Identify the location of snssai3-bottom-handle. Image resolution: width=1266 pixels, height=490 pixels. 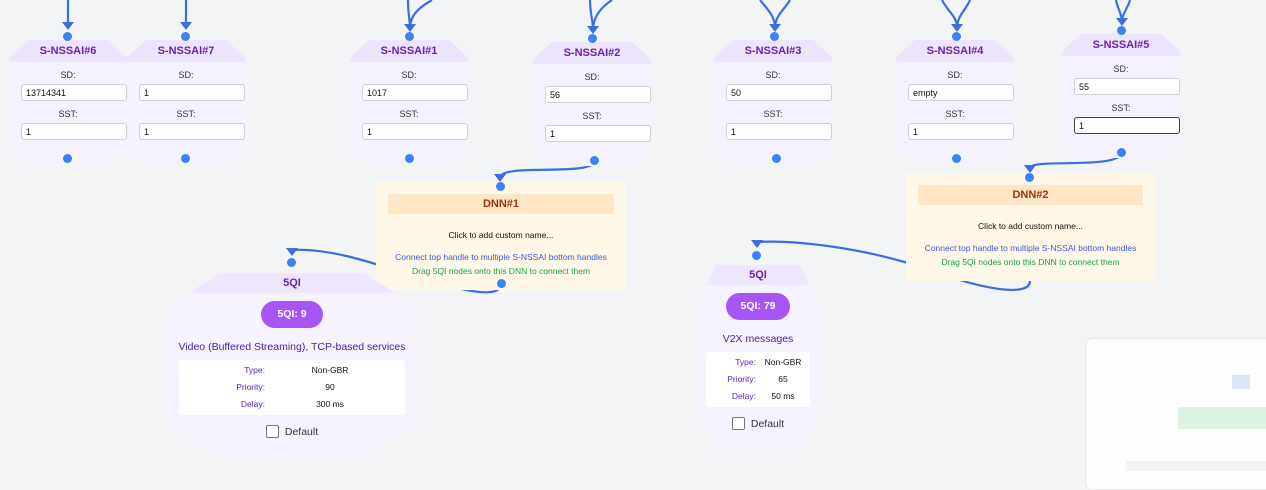
(776, 158).